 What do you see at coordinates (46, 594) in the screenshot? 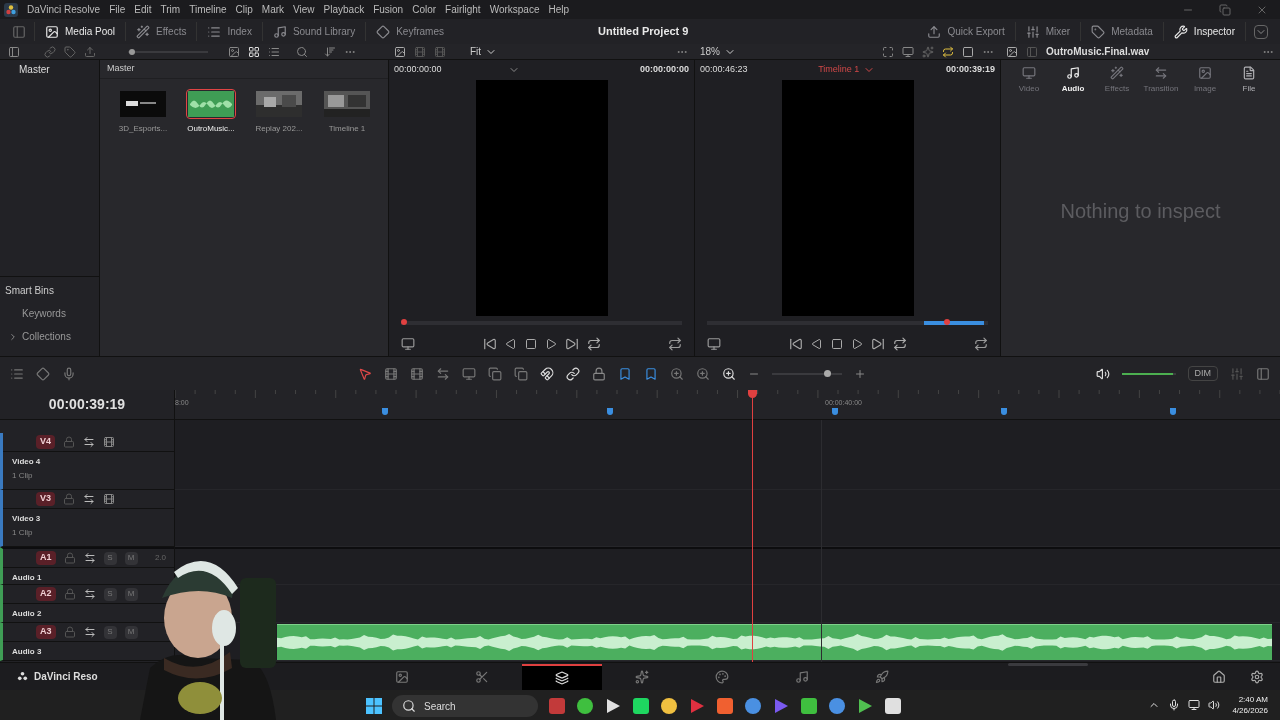
I see `track-badge: A2` at bounding box center [46, 594].